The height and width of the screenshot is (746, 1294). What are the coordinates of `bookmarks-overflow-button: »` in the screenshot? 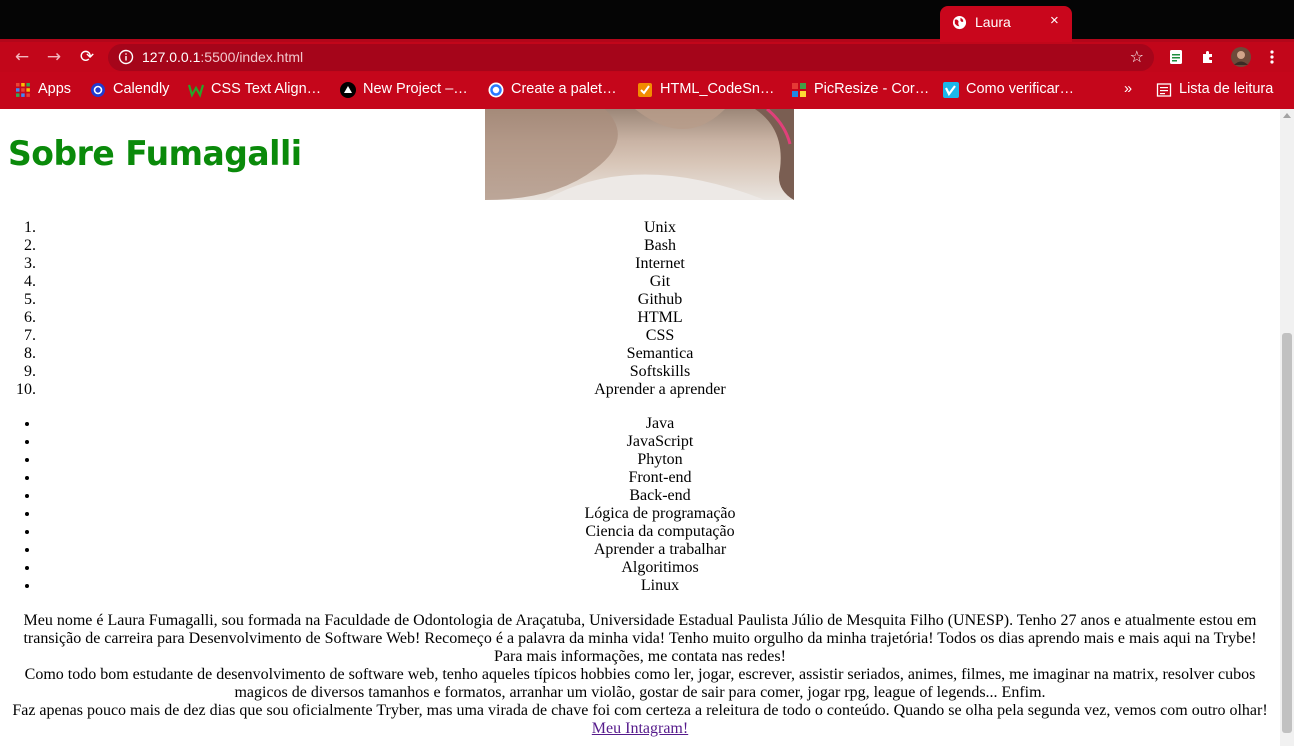 It's located at (1128, 90).